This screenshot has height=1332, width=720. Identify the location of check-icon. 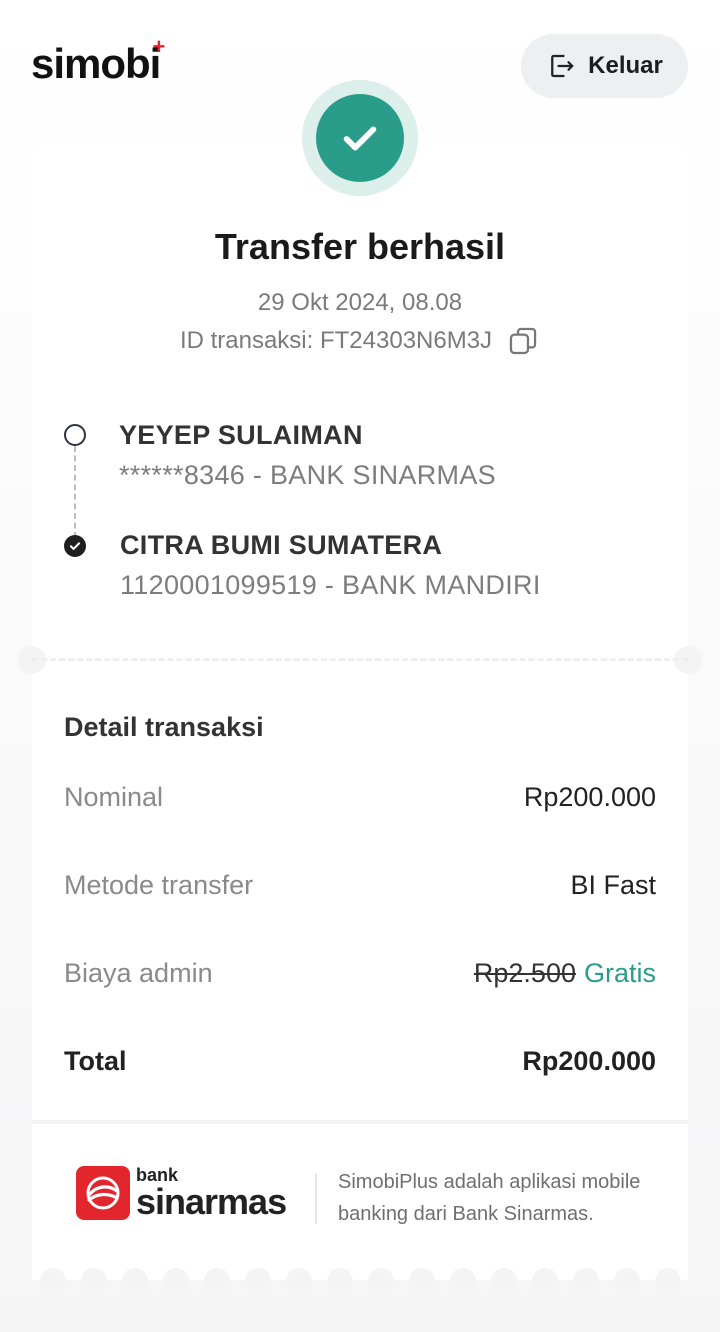
(360, 138).